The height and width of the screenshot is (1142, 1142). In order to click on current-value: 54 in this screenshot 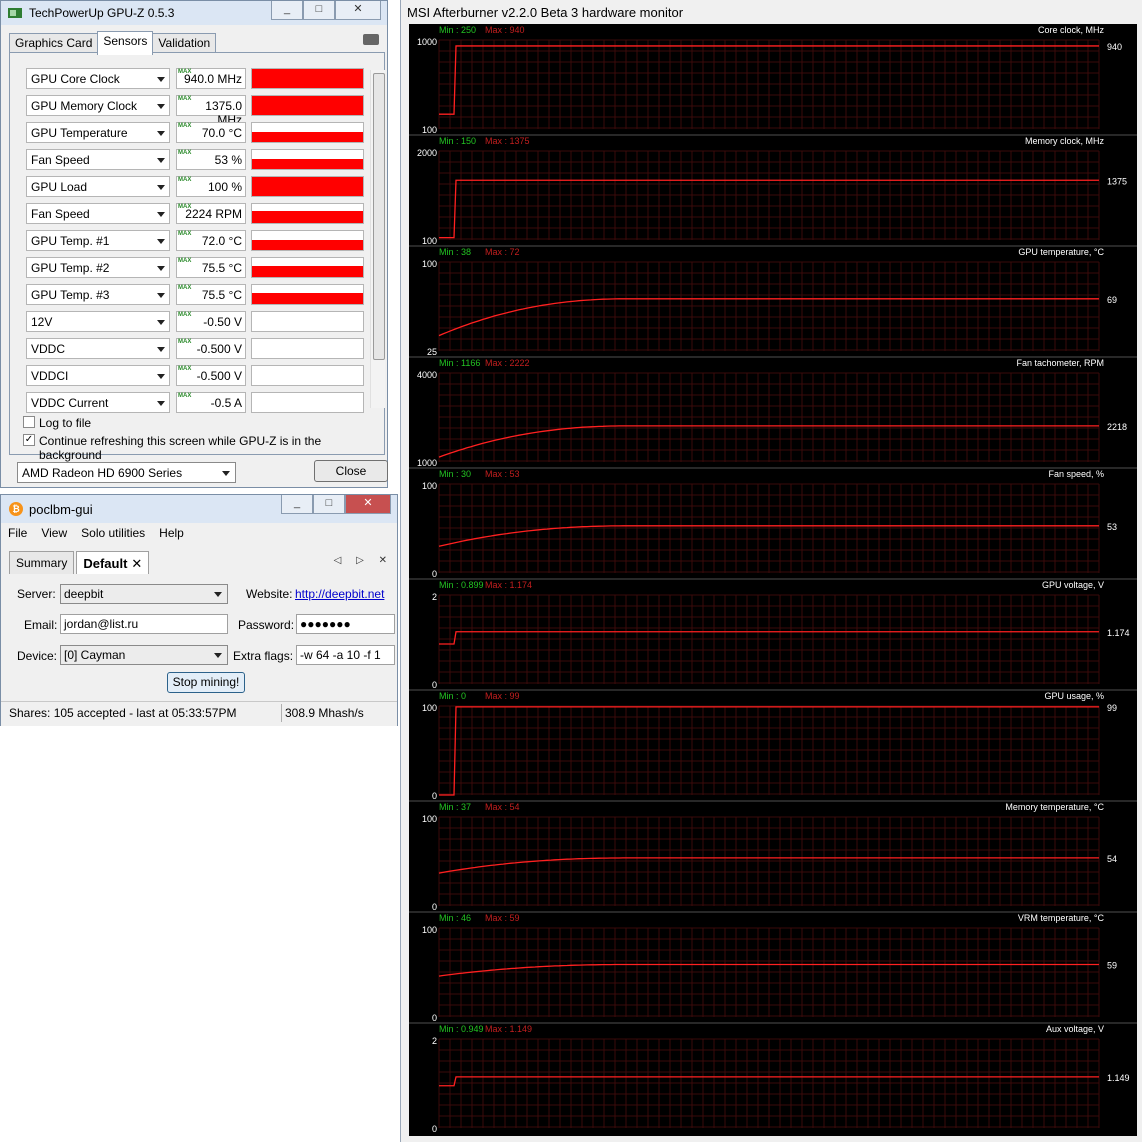, I will do `click(1112, 859)`.